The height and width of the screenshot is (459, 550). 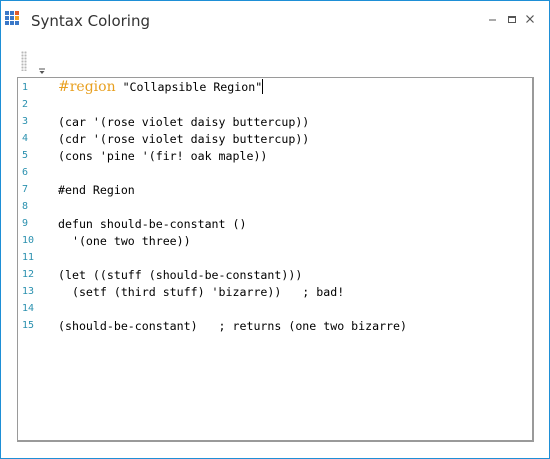 I want to click on code-line: 13 (setf (third stuff) 'bizarre)) ; bad!, so click(x=275, y=292).